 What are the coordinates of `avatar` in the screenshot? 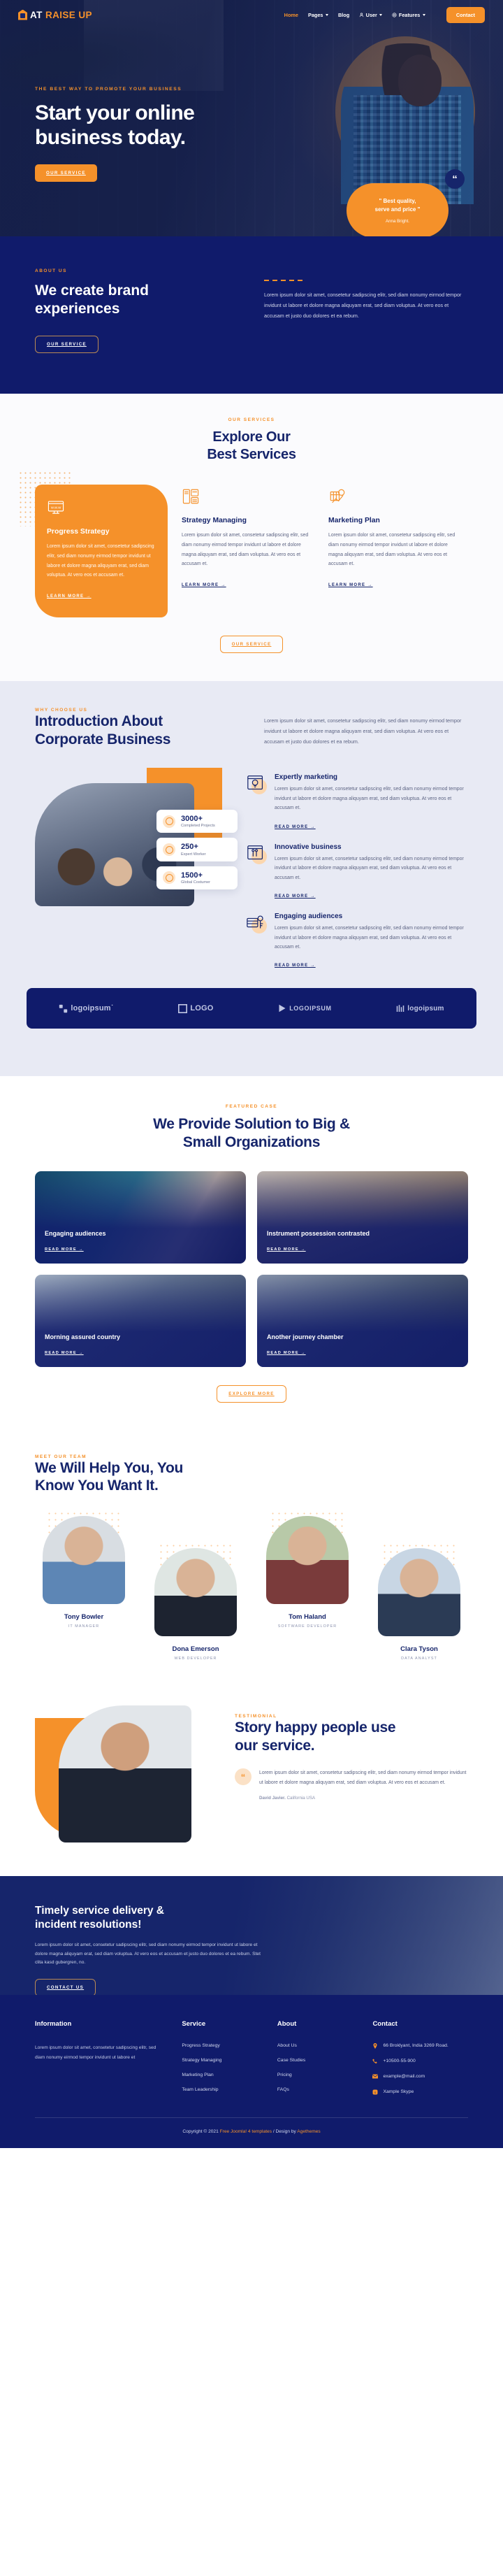 It's located at (307, 1559).